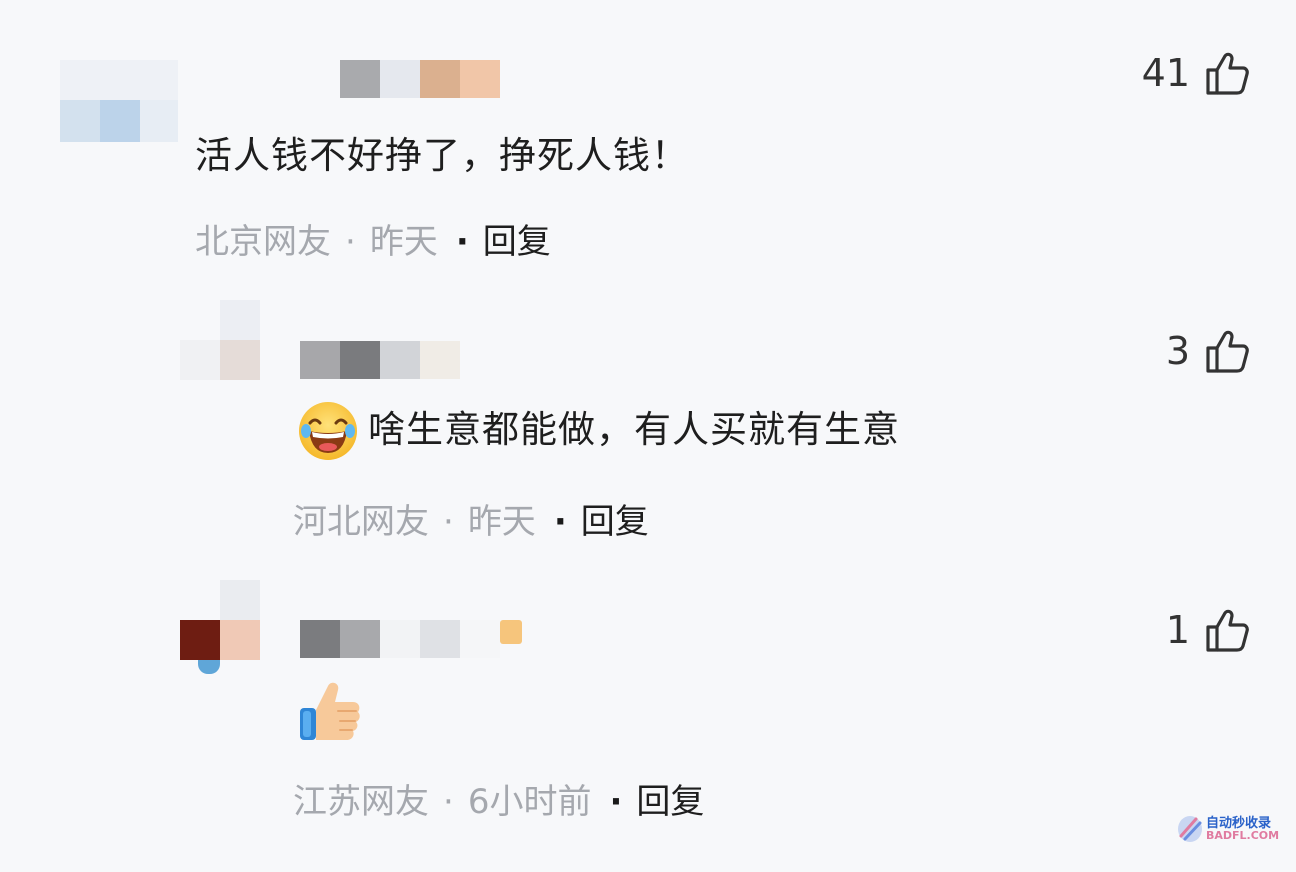  Describe the element at coordinates (1177, 630) in the screenshot. I see `like-count: 1` at that location.